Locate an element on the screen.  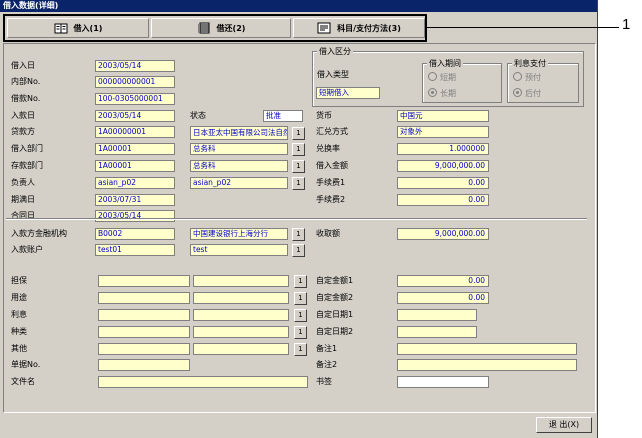
custom-date1-field is located at coordinates (437, 315).